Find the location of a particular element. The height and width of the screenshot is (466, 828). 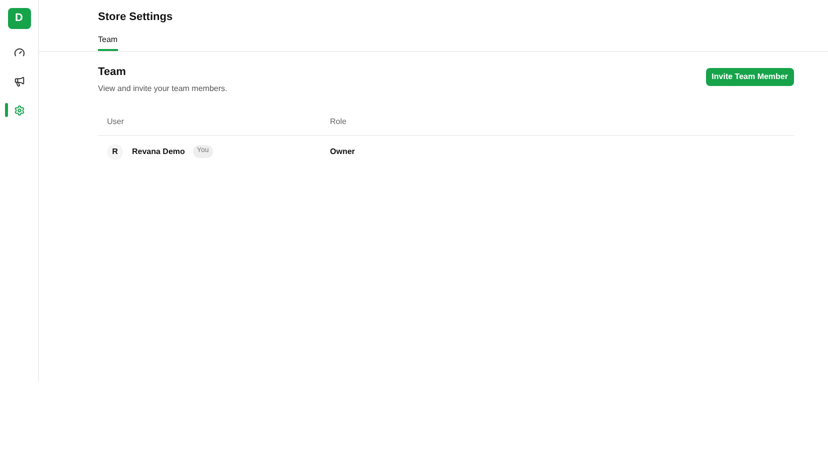

megaphone-icon is located at coordinates (19, 81).